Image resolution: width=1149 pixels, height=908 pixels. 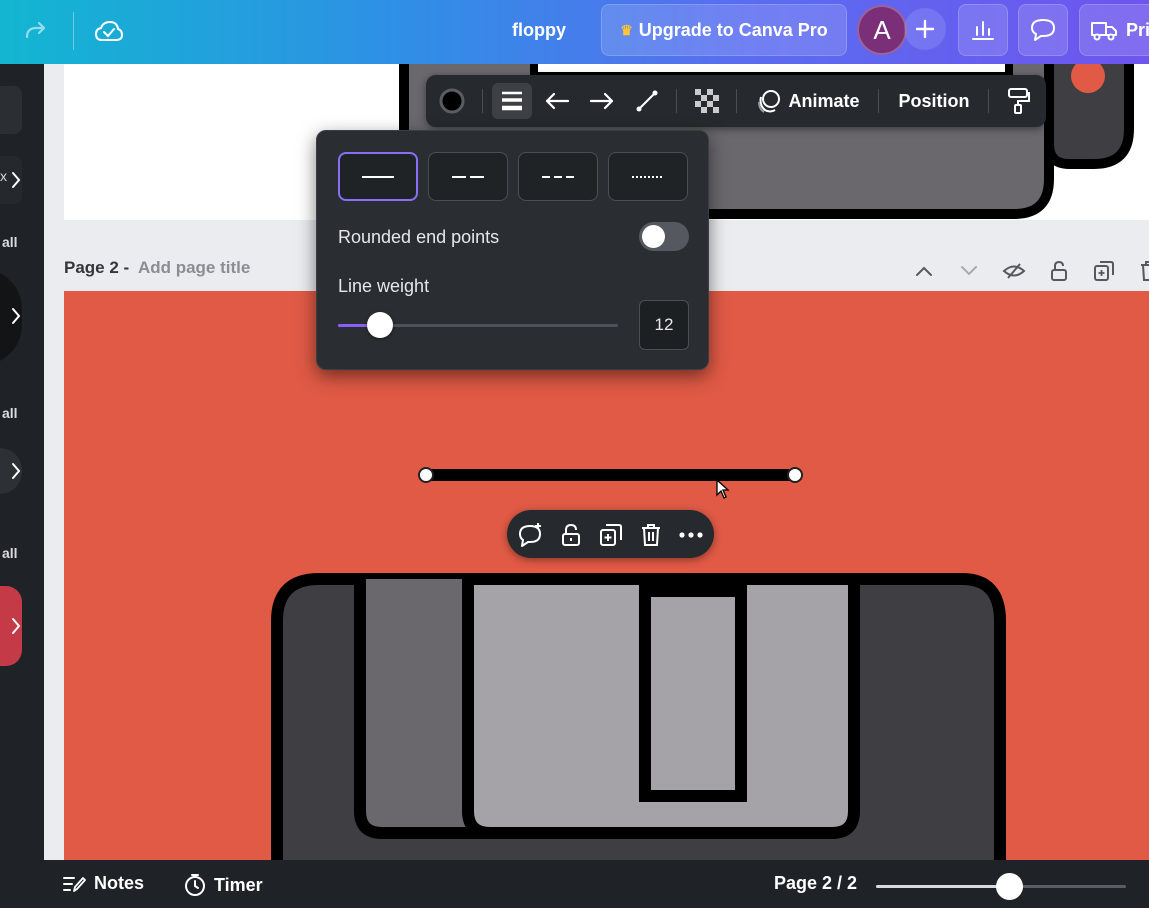 What do you see at coordinates (602, 101) in the screenshot?
I see `arrow-end-icon` at bounding box center [602, 101].